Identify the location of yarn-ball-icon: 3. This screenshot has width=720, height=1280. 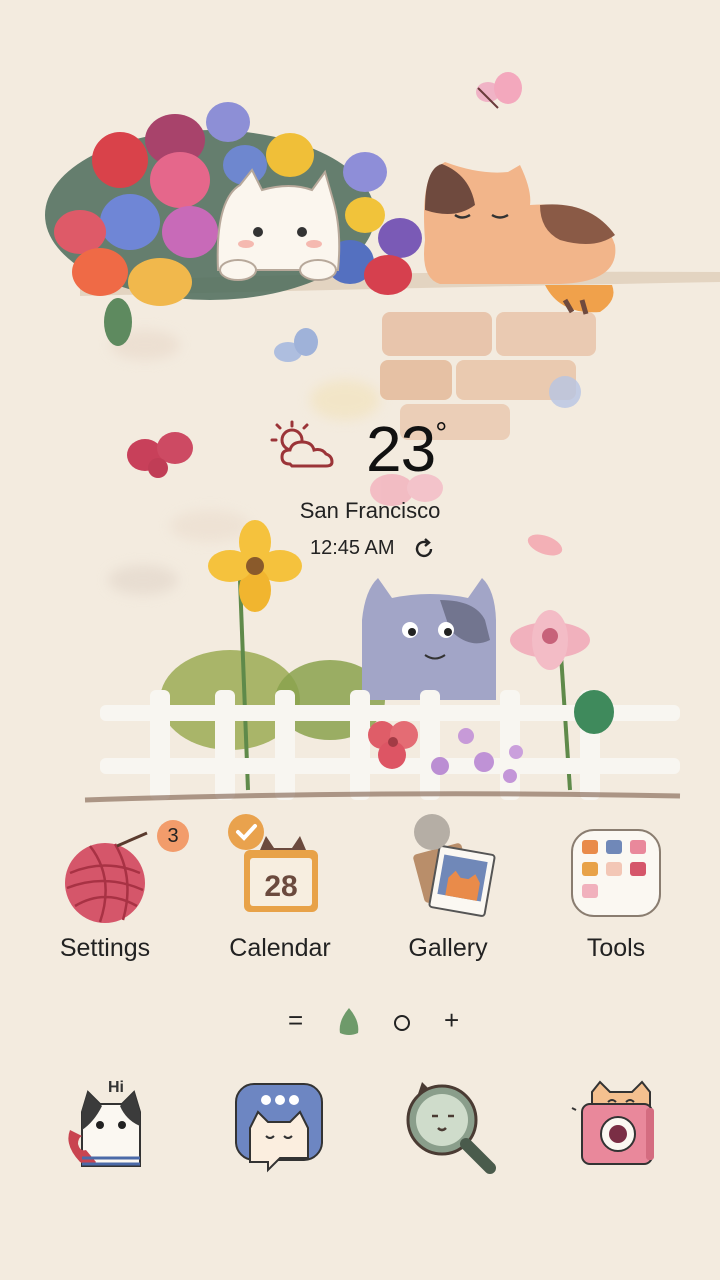
(122, 874).